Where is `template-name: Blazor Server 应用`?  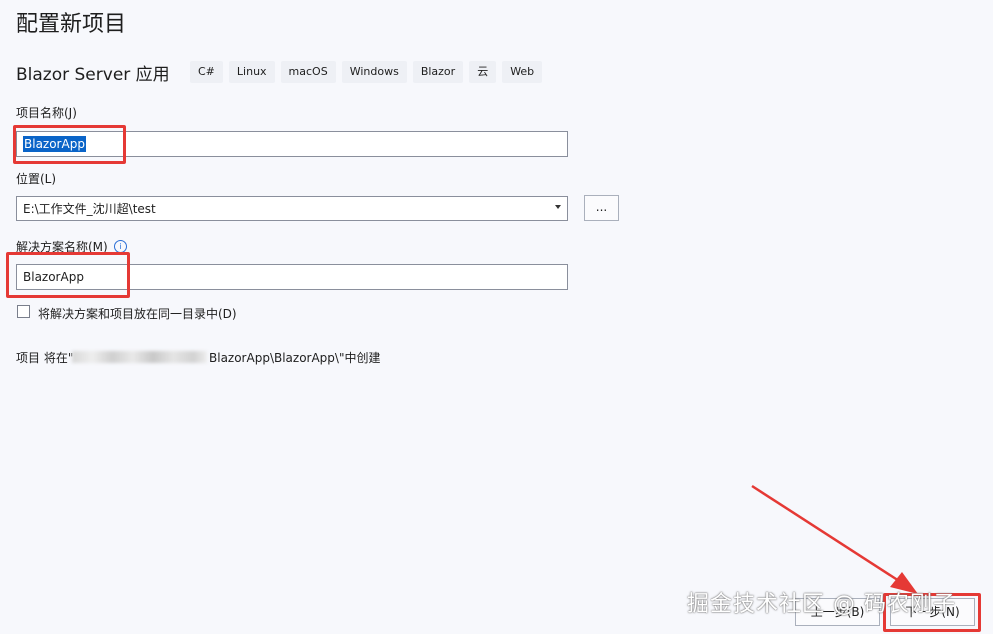 template-name: Blazor Server 应用 is located at coordinates (93, 75).